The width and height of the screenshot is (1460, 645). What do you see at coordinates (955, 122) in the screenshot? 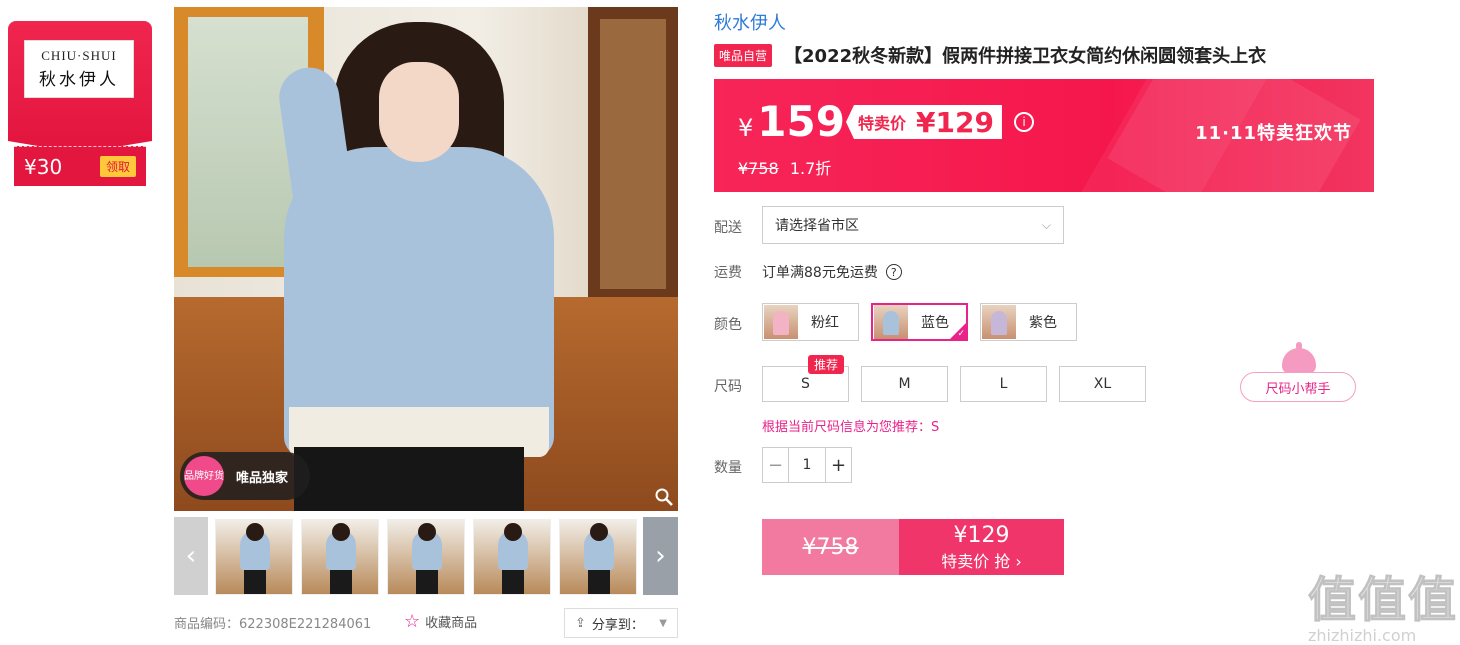
I see `special-price-value: ¥129` at bounding box center [955, 122].